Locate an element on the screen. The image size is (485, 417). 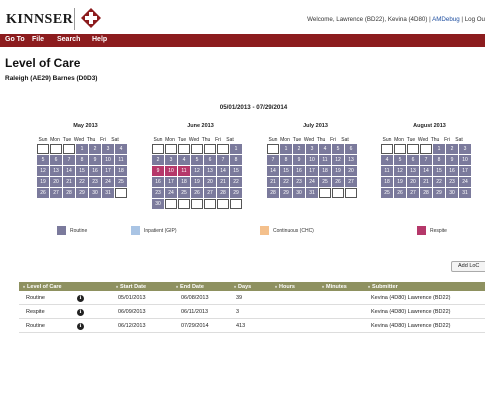
col-hours: ♦ Hours is located at coordinates (285, 287).